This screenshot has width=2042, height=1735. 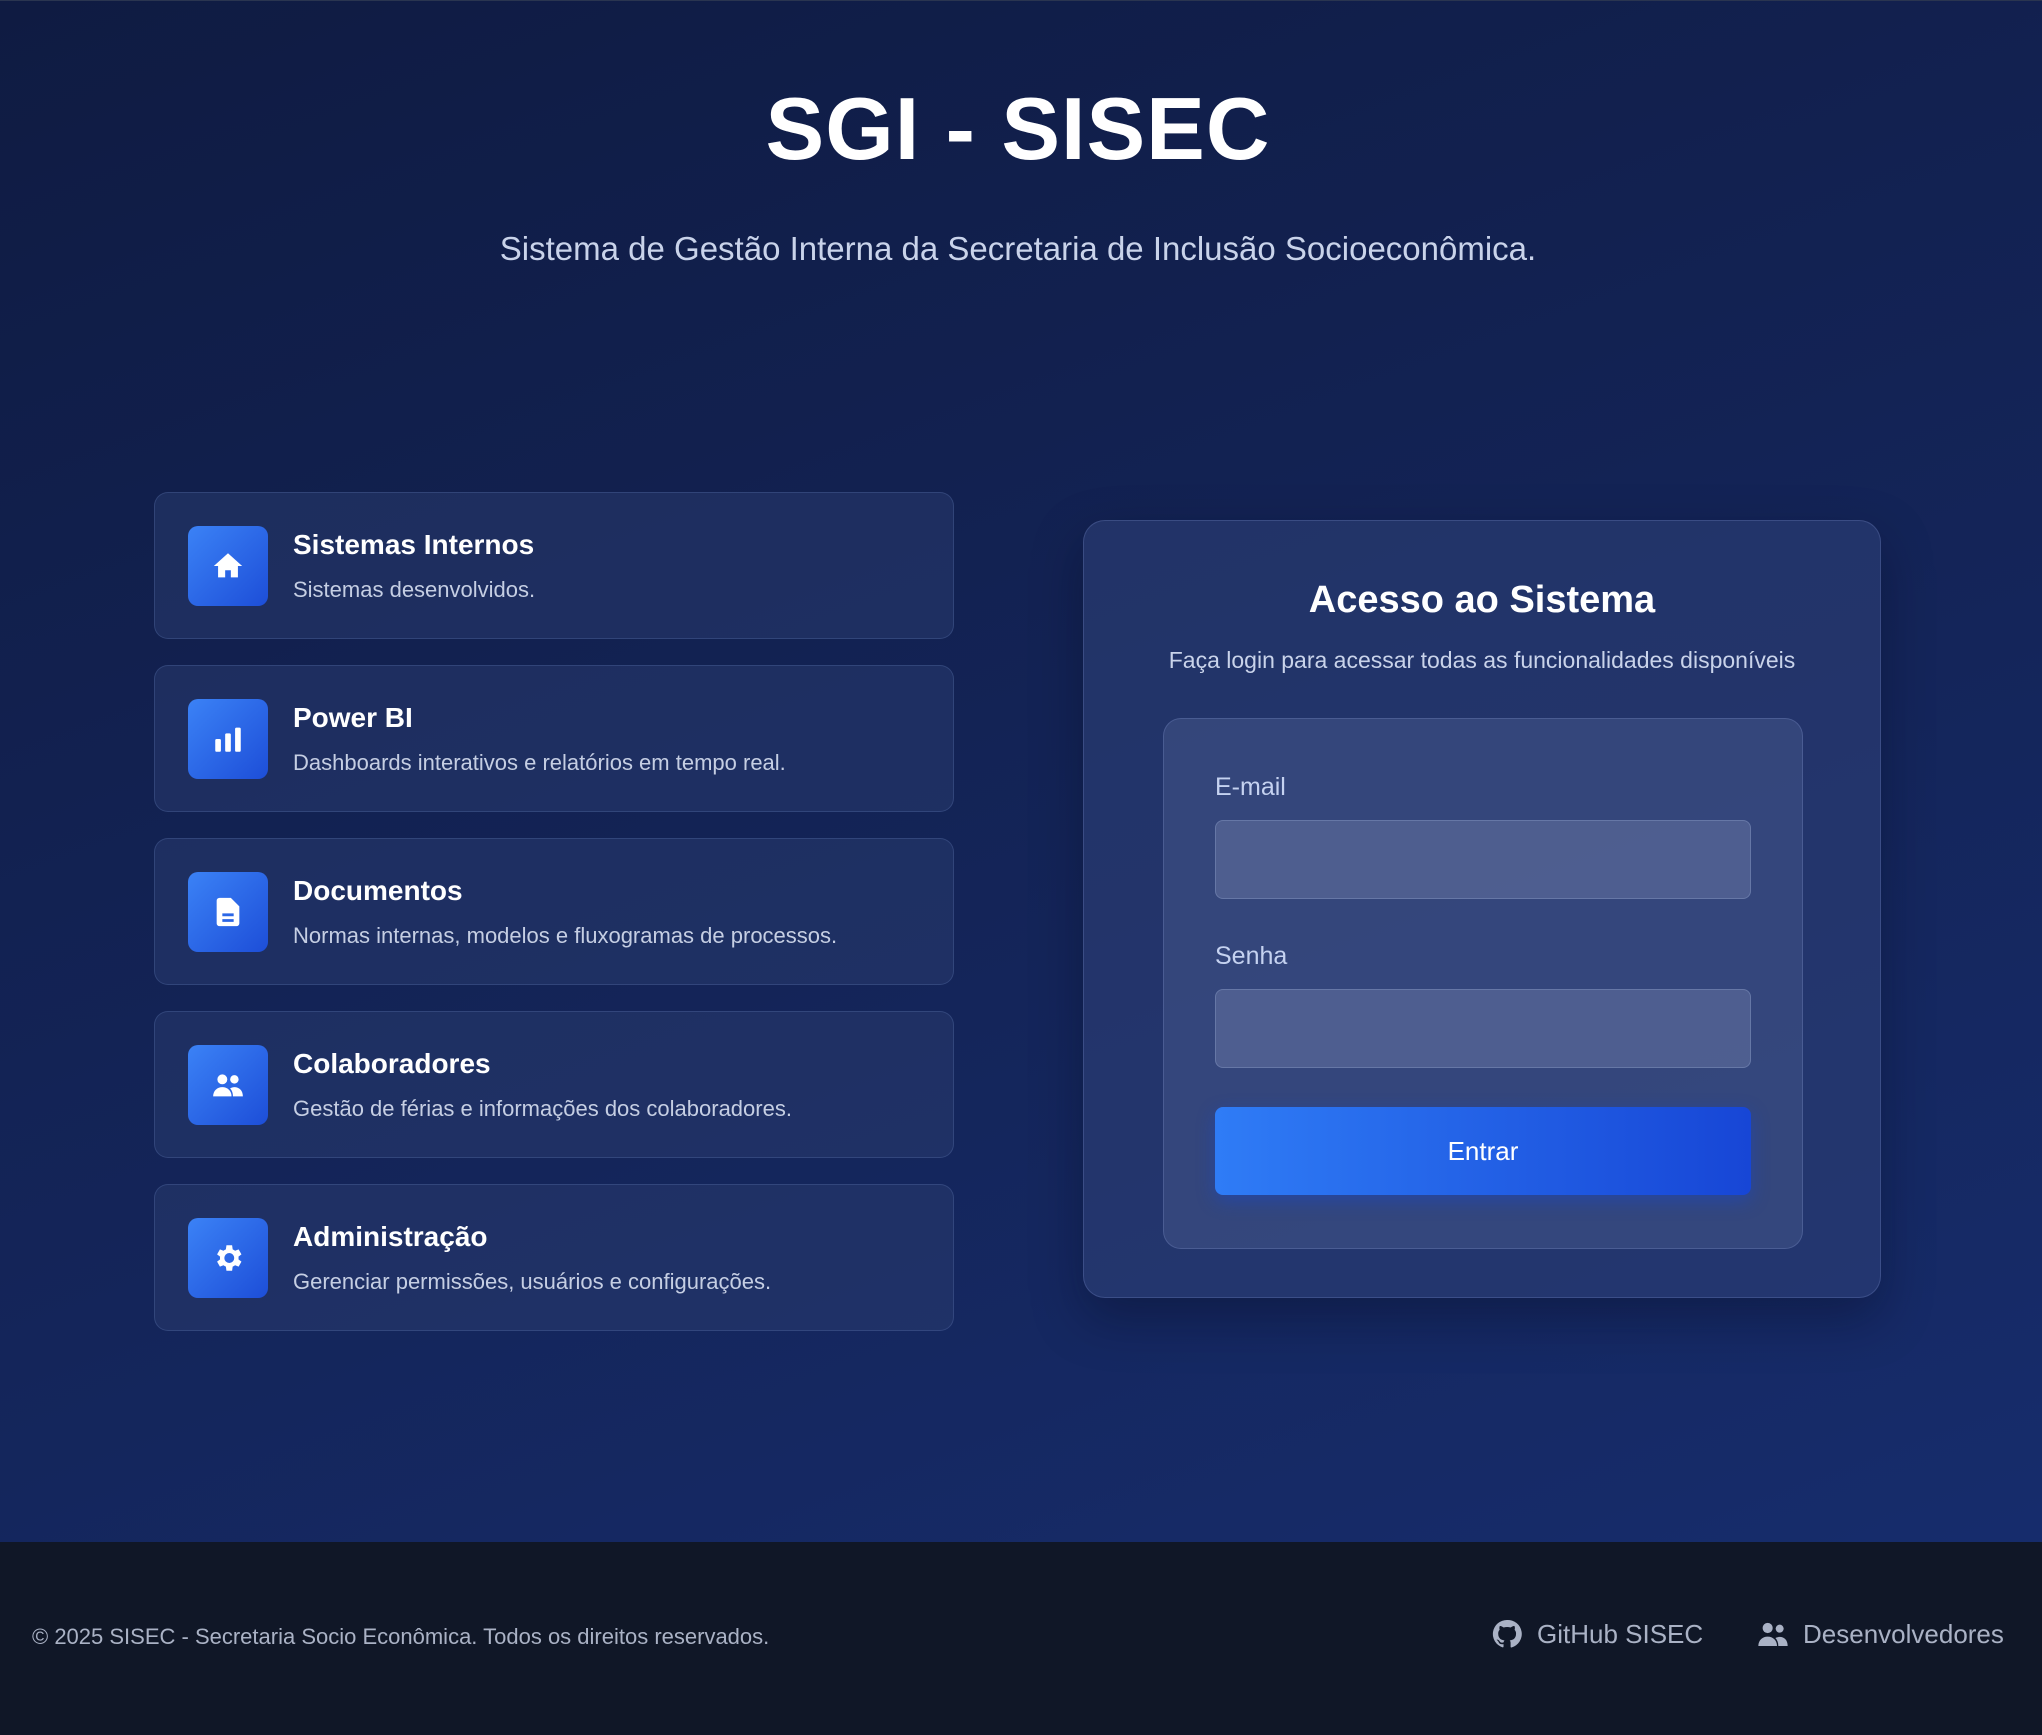 What do you see at coordinates (228, 566) in the screenshot?
I see `home-icon` at bounding box center [228, 566].